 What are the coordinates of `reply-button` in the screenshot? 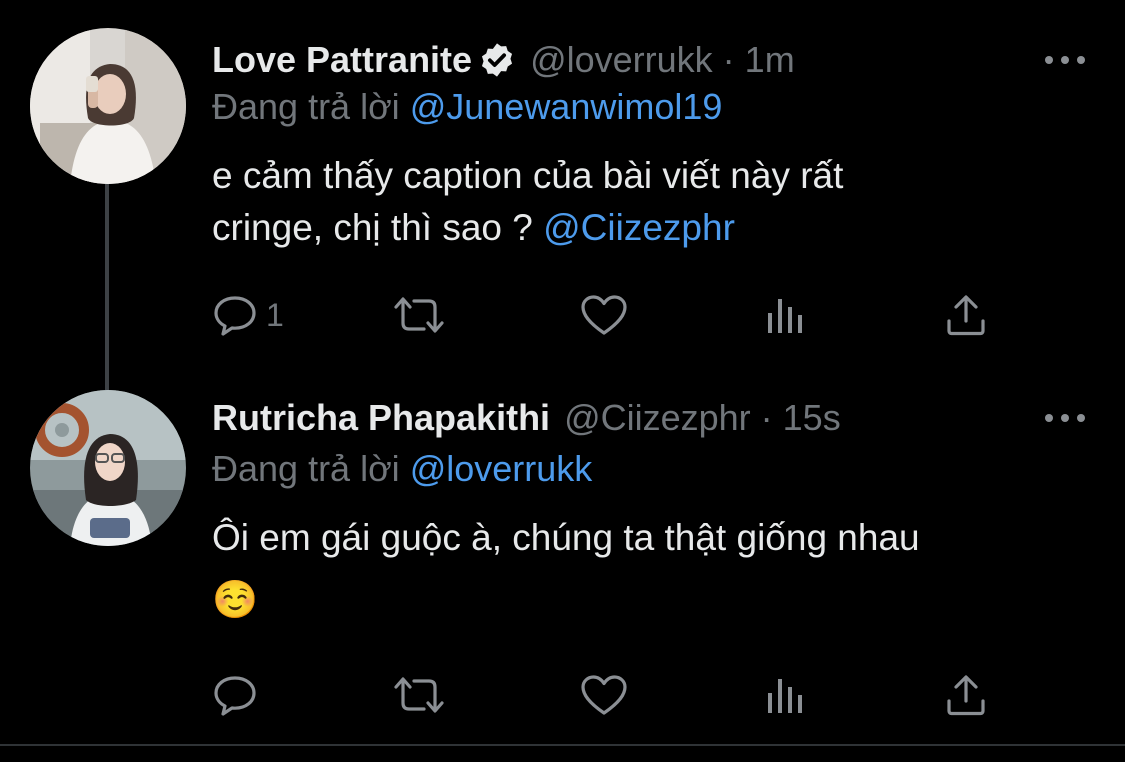 It's located at (235, 695).